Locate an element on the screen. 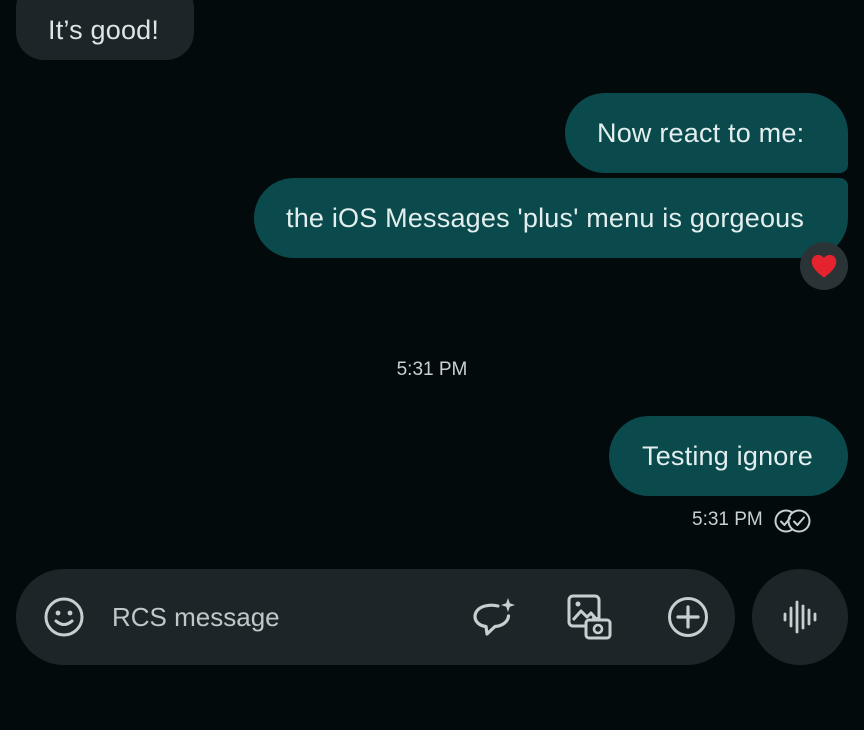 The height and width of the screenshot is (730, 864). message-timestamp: 5:31 PM is located at coordinates (727, 519).